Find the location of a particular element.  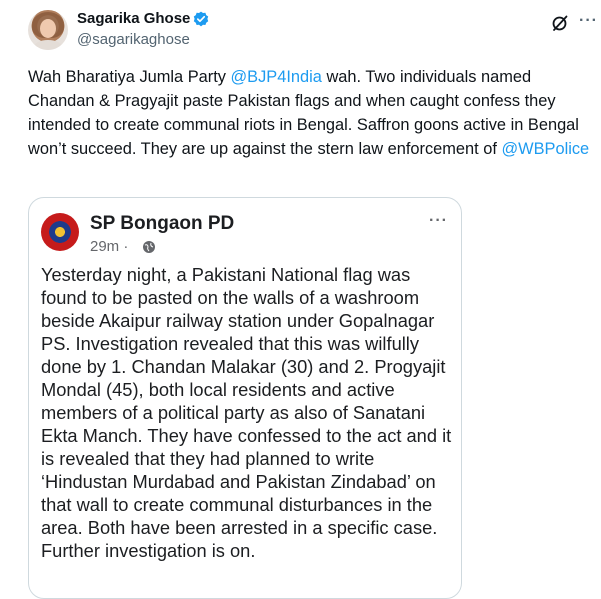

author-avatar is located at coordinates (48, 30).